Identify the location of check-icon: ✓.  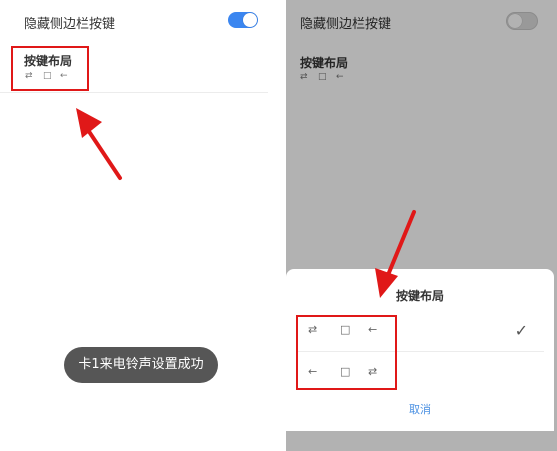
(521, 330).